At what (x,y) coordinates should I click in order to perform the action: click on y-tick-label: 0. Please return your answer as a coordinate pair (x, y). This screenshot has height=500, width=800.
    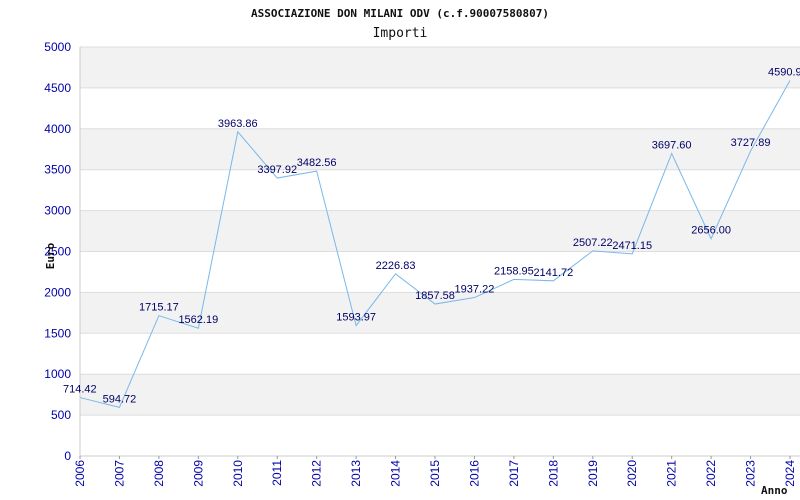
    Looking at the image, I should click on (67, 456).